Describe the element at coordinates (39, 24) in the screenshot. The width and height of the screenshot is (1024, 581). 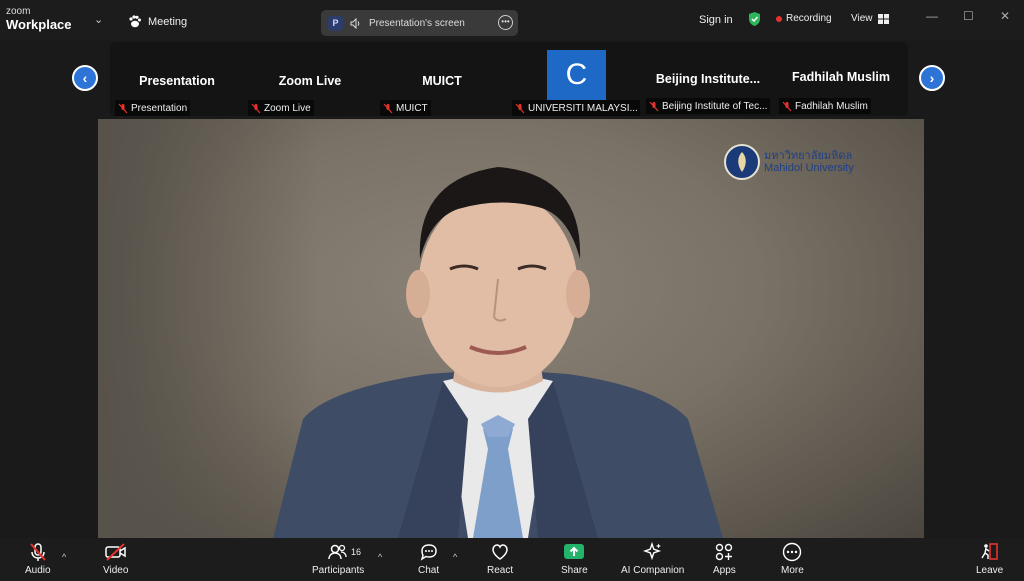
I see `brand-big: Workplace` at that location.